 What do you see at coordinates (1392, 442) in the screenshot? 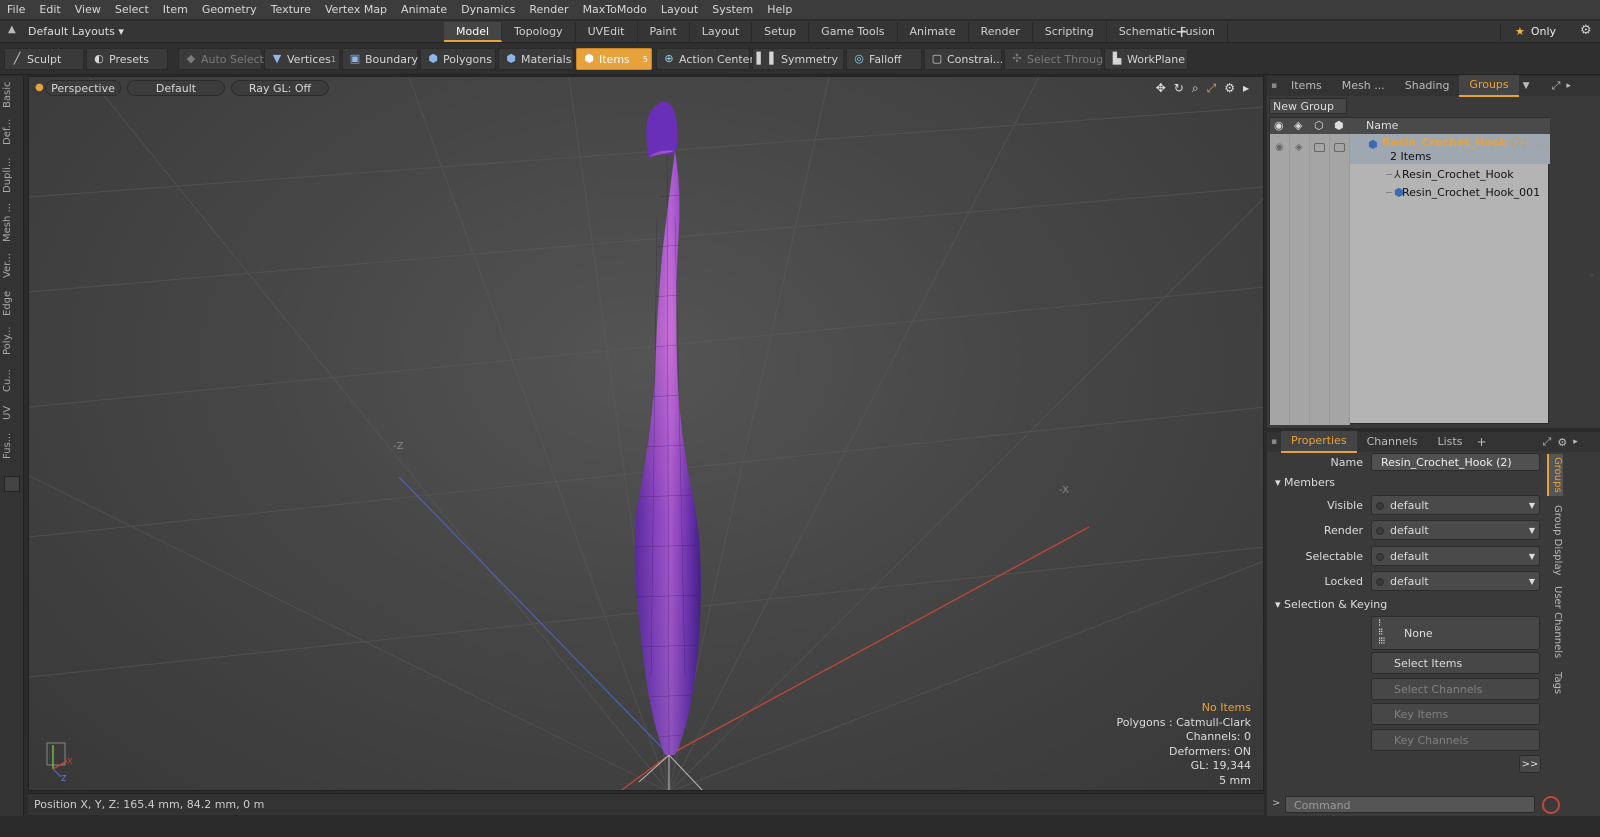
I see `tab-channels: Channels` at bounding box center [1392, 442].